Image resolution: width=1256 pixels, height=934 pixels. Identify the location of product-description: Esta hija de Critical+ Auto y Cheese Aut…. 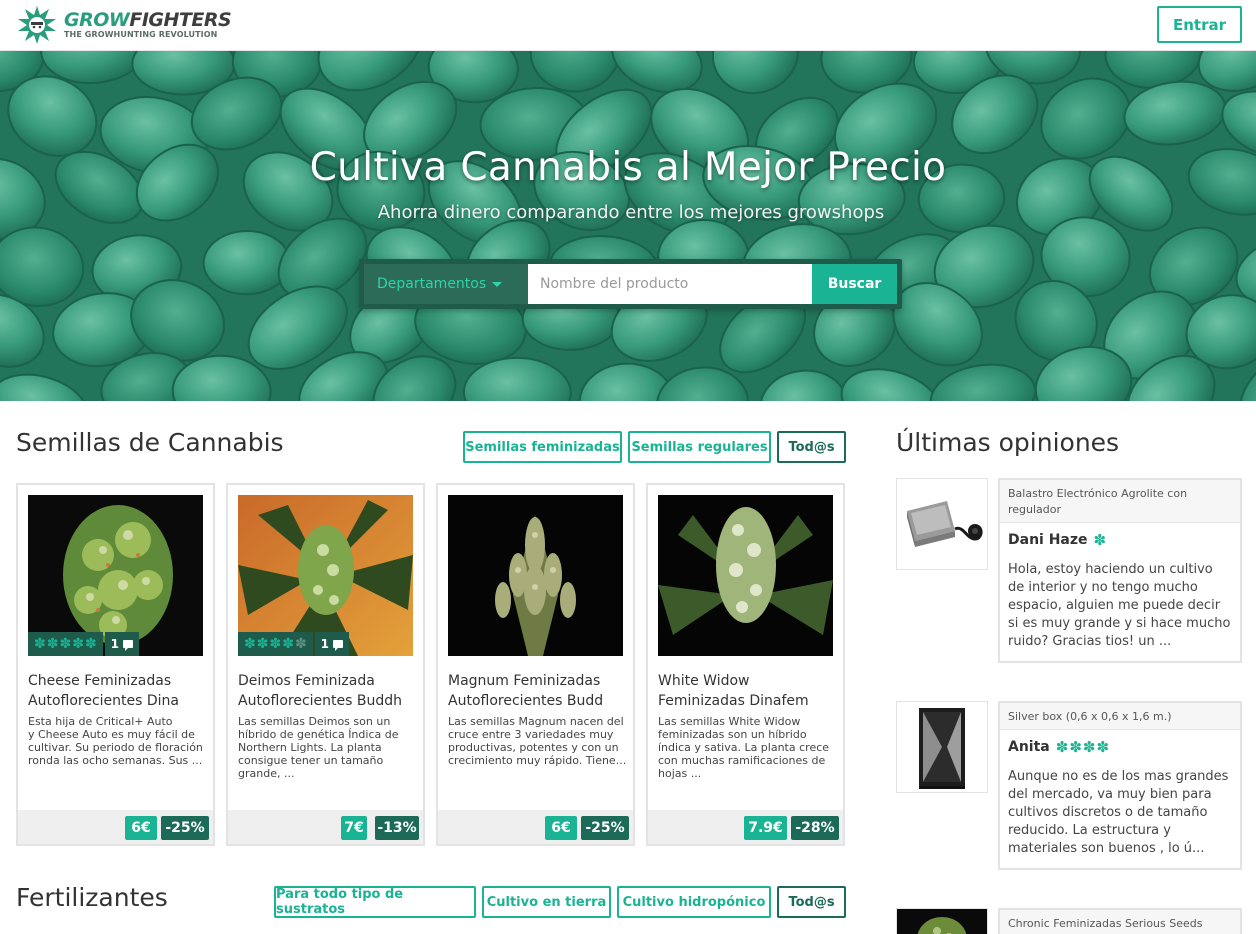
(115, 741).